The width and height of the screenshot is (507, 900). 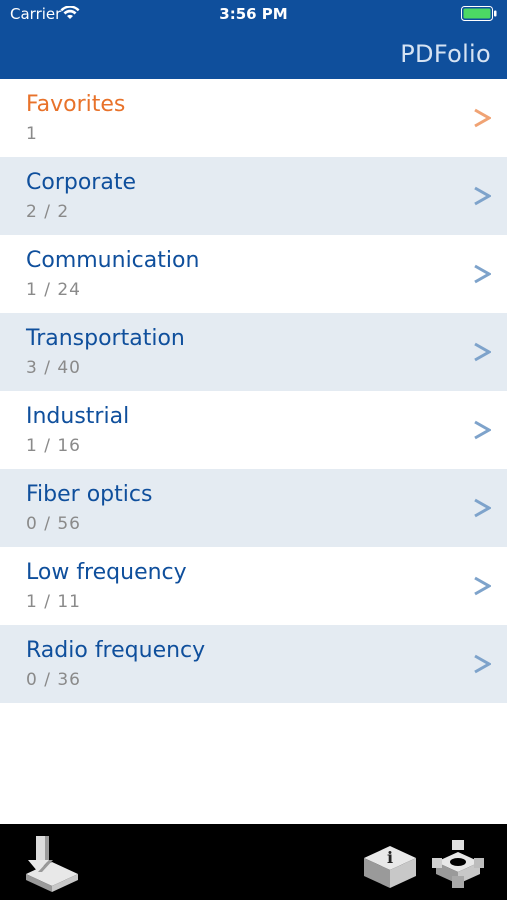 What do you see at coordinates (53, 680) in the screenshot?
I see `row-count: 0 / 36` at bounding box center [53, 680].